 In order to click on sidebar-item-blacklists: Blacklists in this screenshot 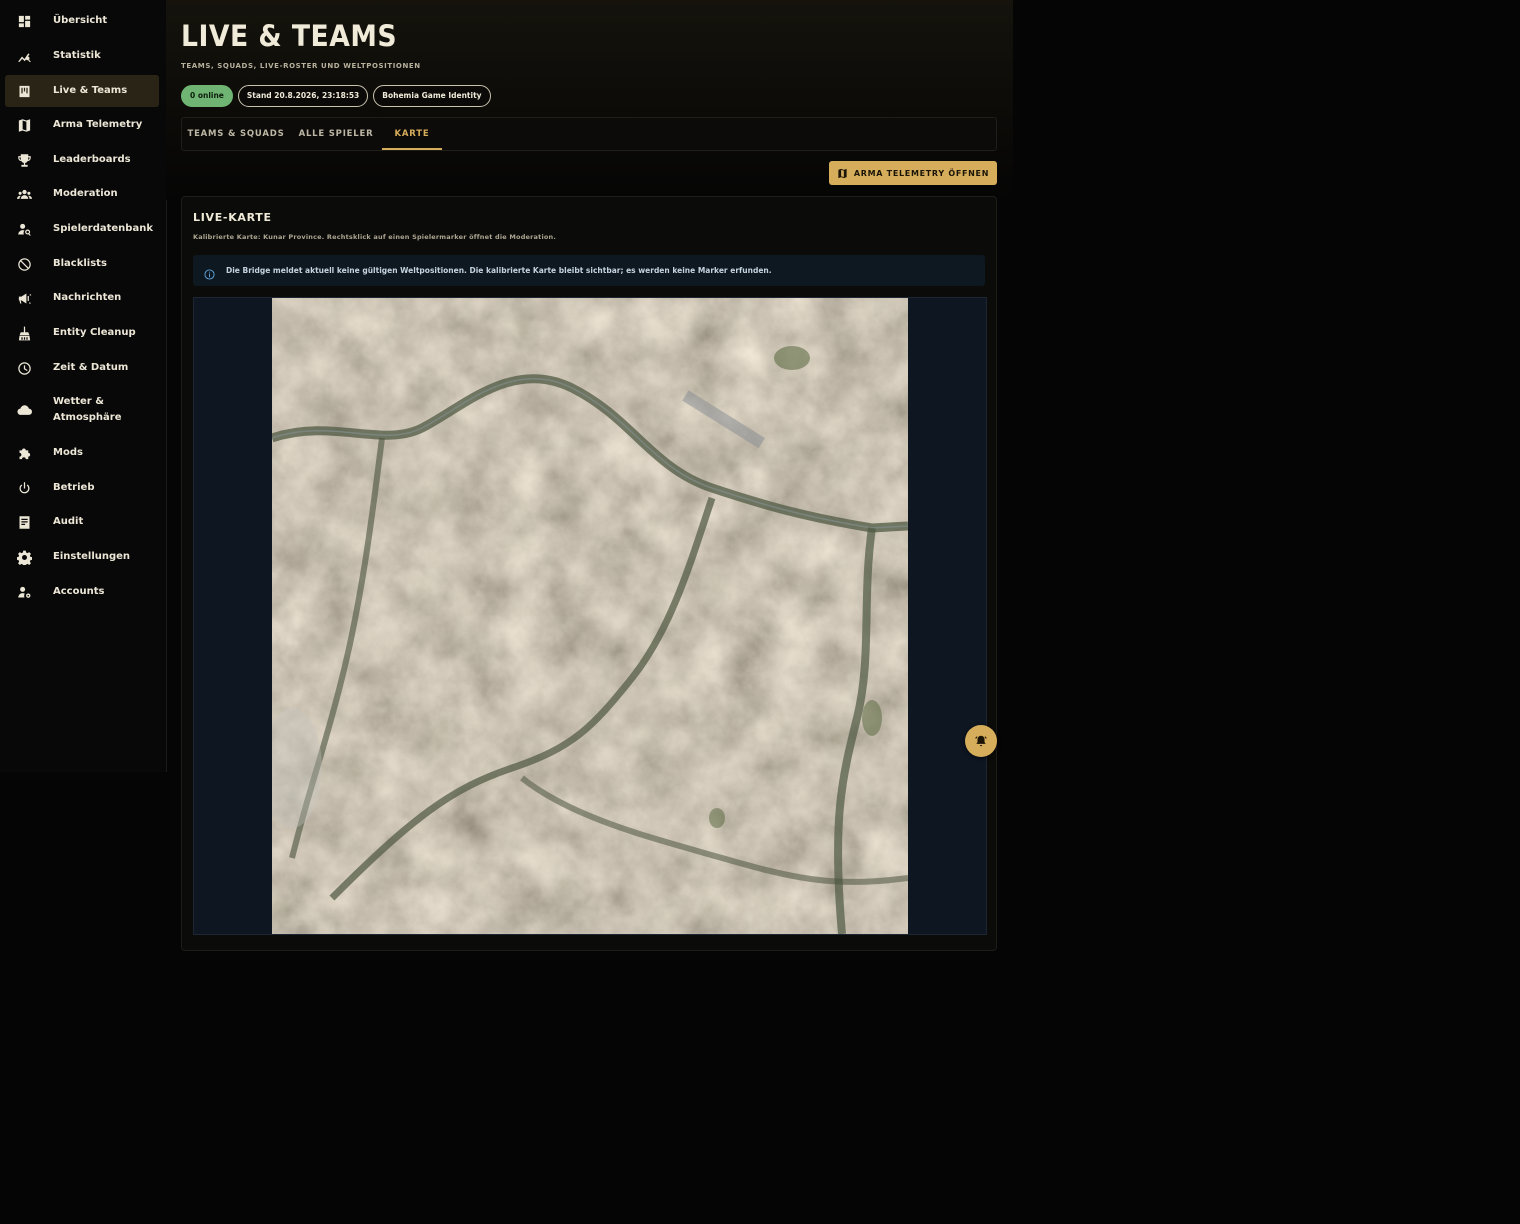, I will do `click(82, 264)`.